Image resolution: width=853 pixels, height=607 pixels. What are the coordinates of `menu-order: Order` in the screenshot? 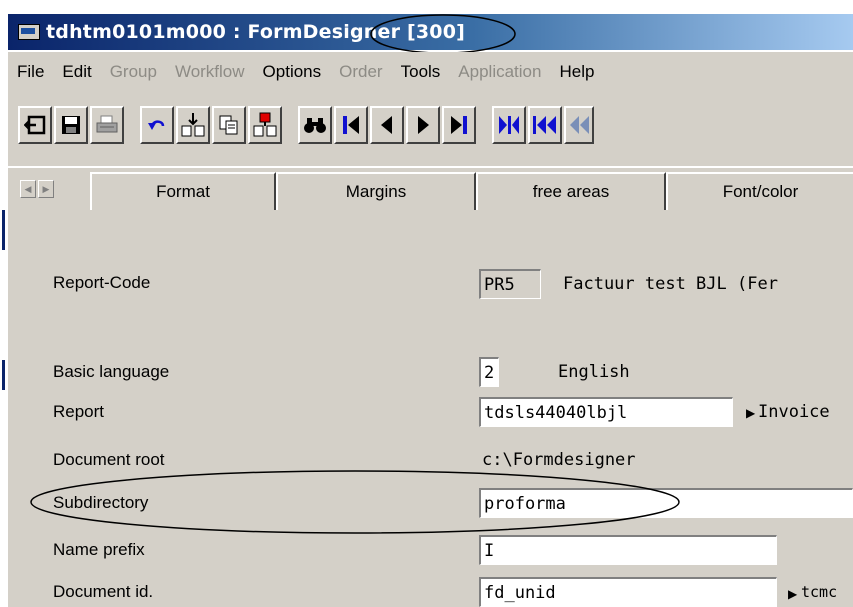 It's located at (360, 72).